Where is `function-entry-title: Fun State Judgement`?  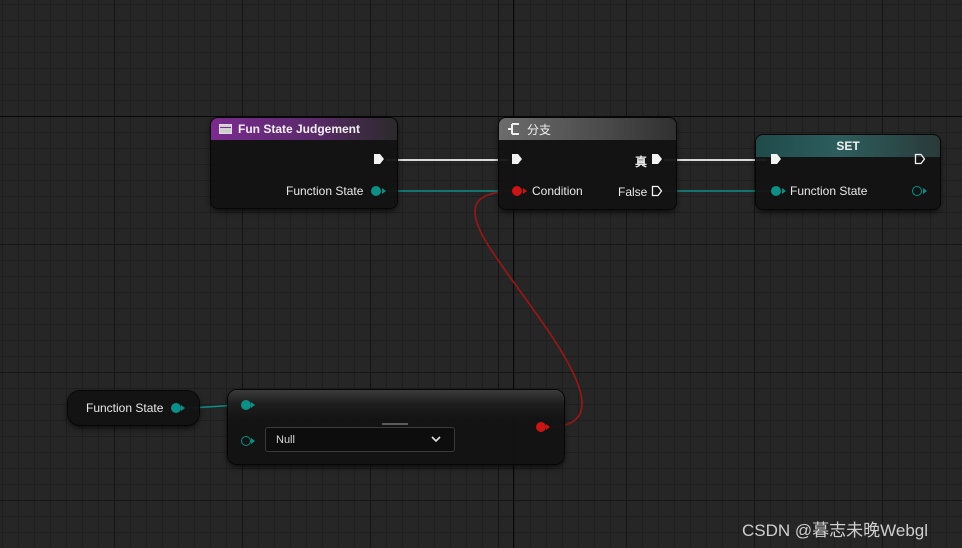
function-entry-title: Fun State Judgement is located at coordinates (299, 129).